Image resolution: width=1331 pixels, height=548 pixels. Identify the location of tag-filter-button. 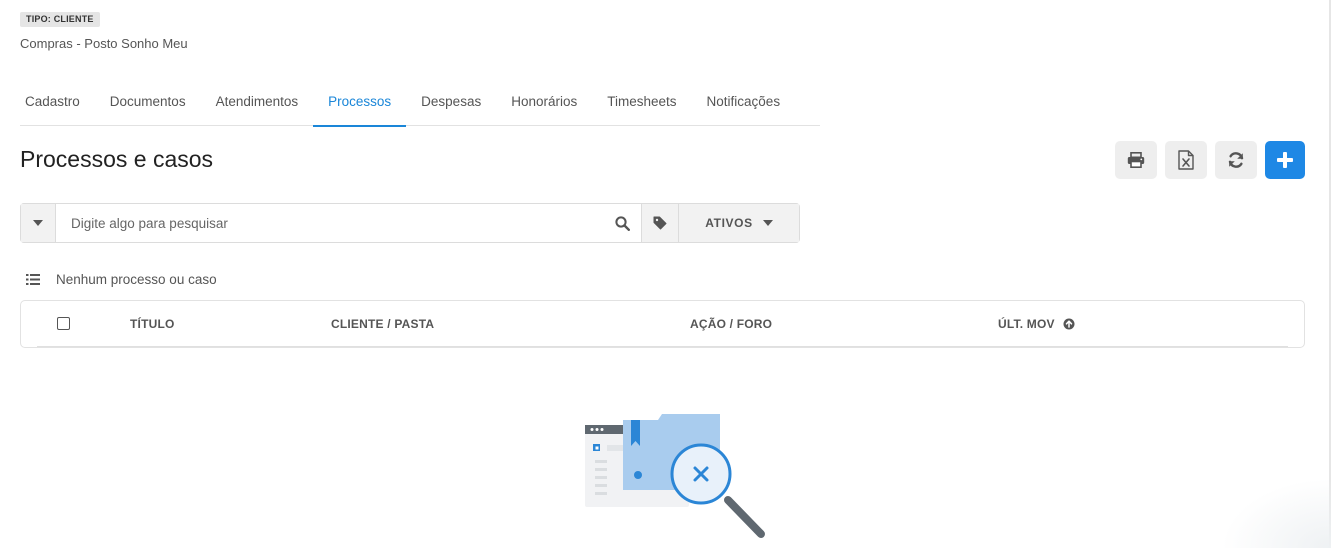
(659, 223).